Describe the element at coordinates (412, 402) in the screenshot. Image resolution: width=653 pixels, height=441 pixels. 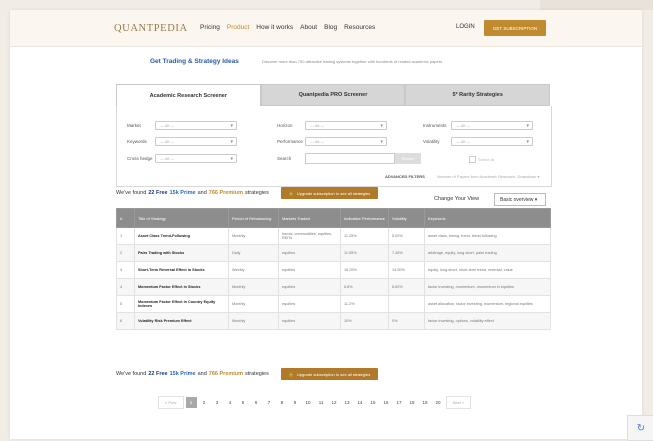
I see `page-link: 18` at that location.